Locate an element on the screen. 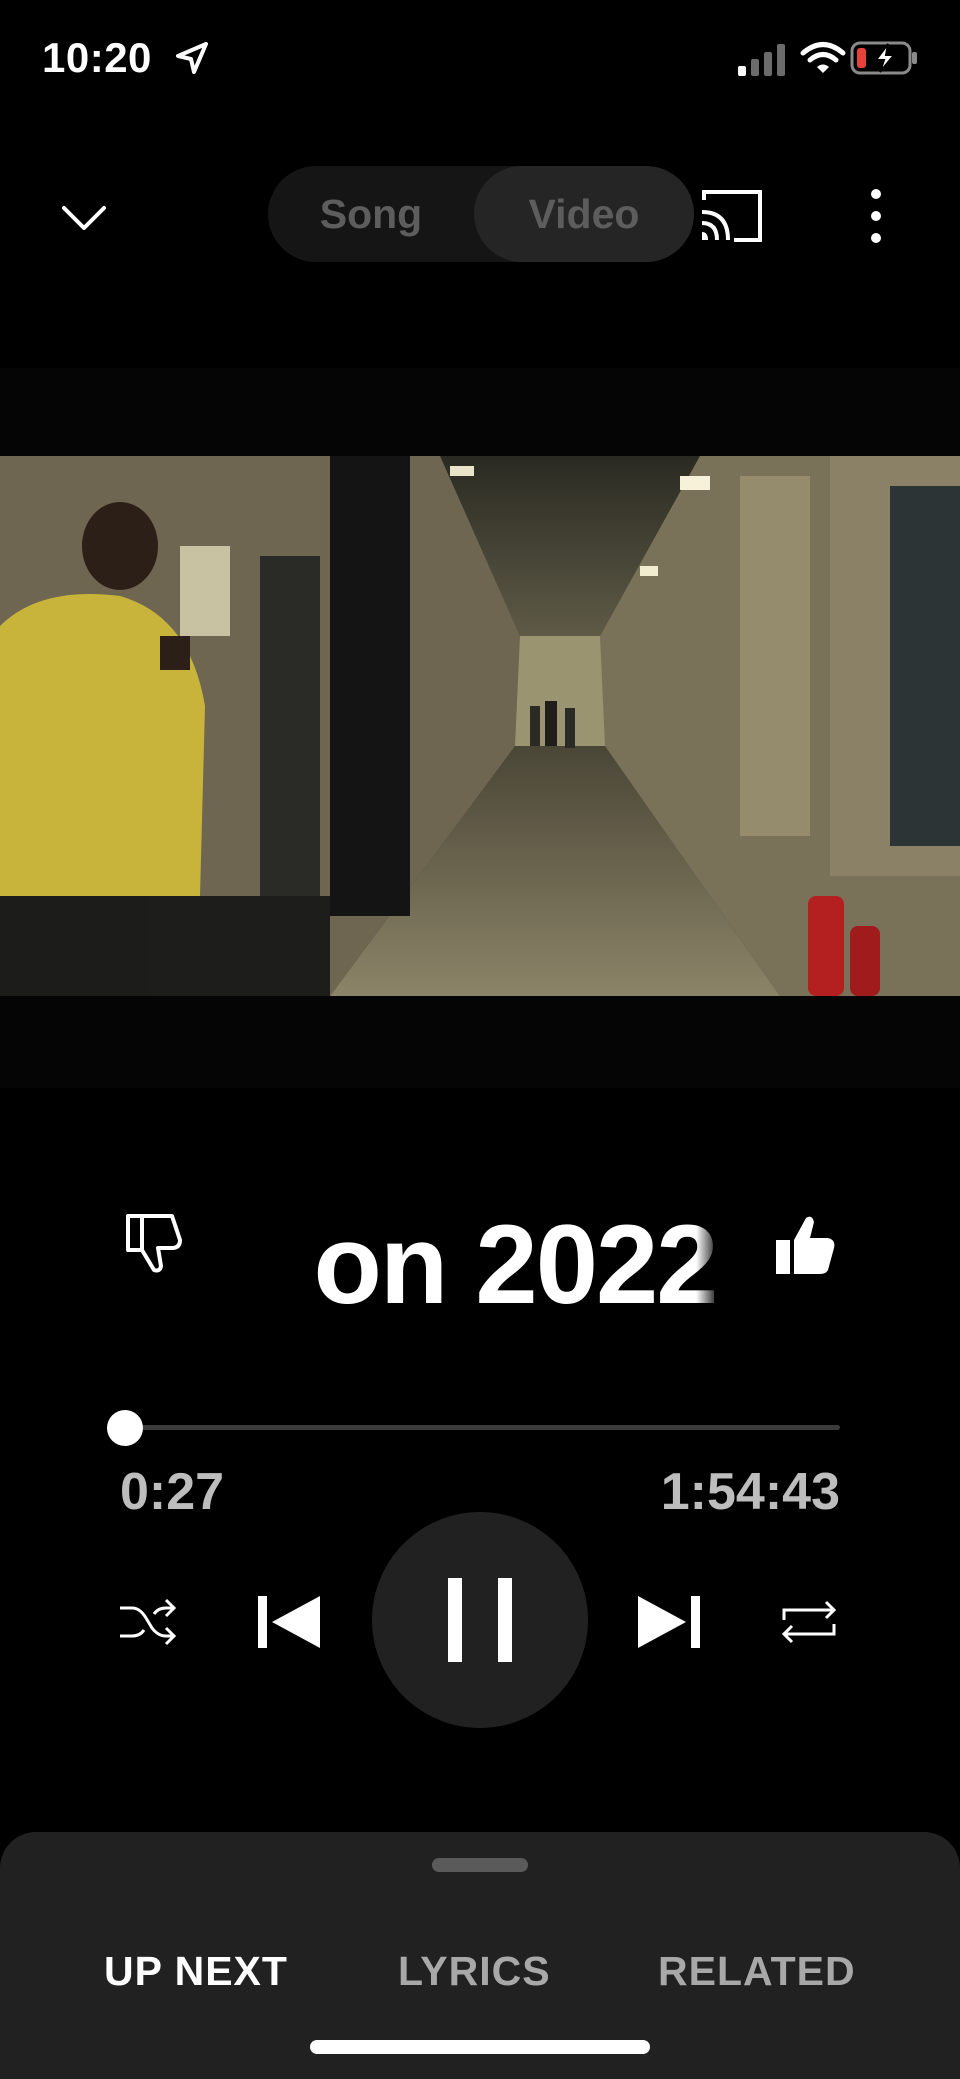 The height and width of the screenshot is (2079, 960). segment-song: Song is located at coordinates (371, 214).